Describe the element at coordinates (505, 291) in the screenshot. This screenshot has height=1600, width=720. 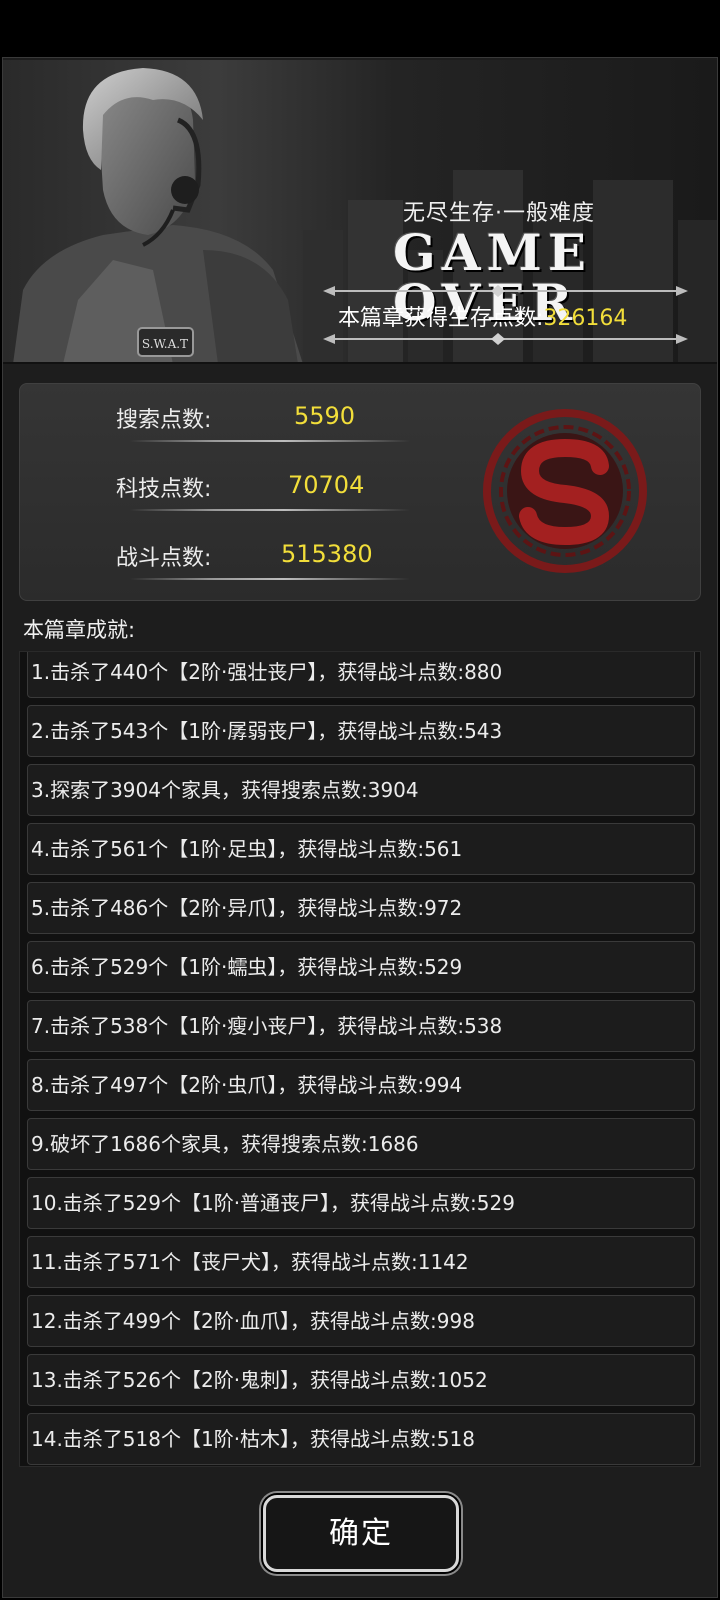
I see `divider-ornament-top` at that location.